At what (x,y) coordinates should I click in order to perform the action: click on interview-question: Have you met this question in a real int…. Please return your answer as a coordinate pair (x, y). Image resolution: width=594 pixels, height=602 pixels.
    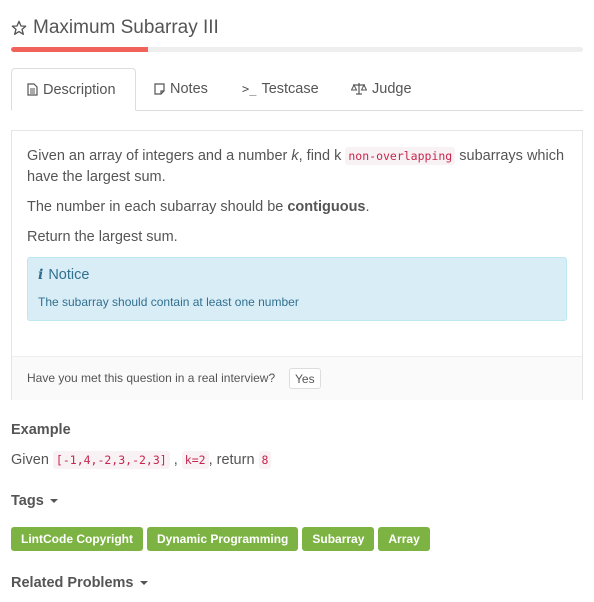
    Looking at the image, I should click on (151, 378).